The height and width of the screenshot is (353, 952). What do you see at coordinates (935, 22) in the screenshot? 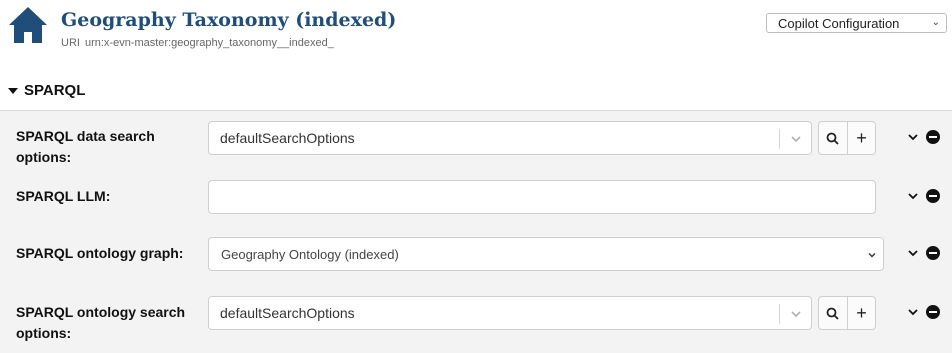
I see `chevron-down-icon: ⌄` at bounding box center [935, 22].